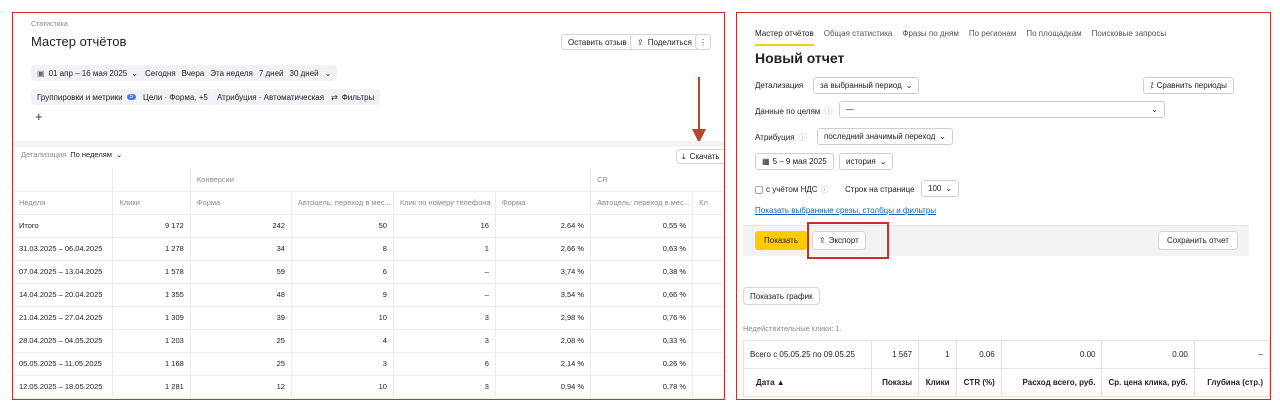 The width and height of the screenshot is (1280, 414). I want to click on more-vertical-icon: ⋮, so click(703, 42).